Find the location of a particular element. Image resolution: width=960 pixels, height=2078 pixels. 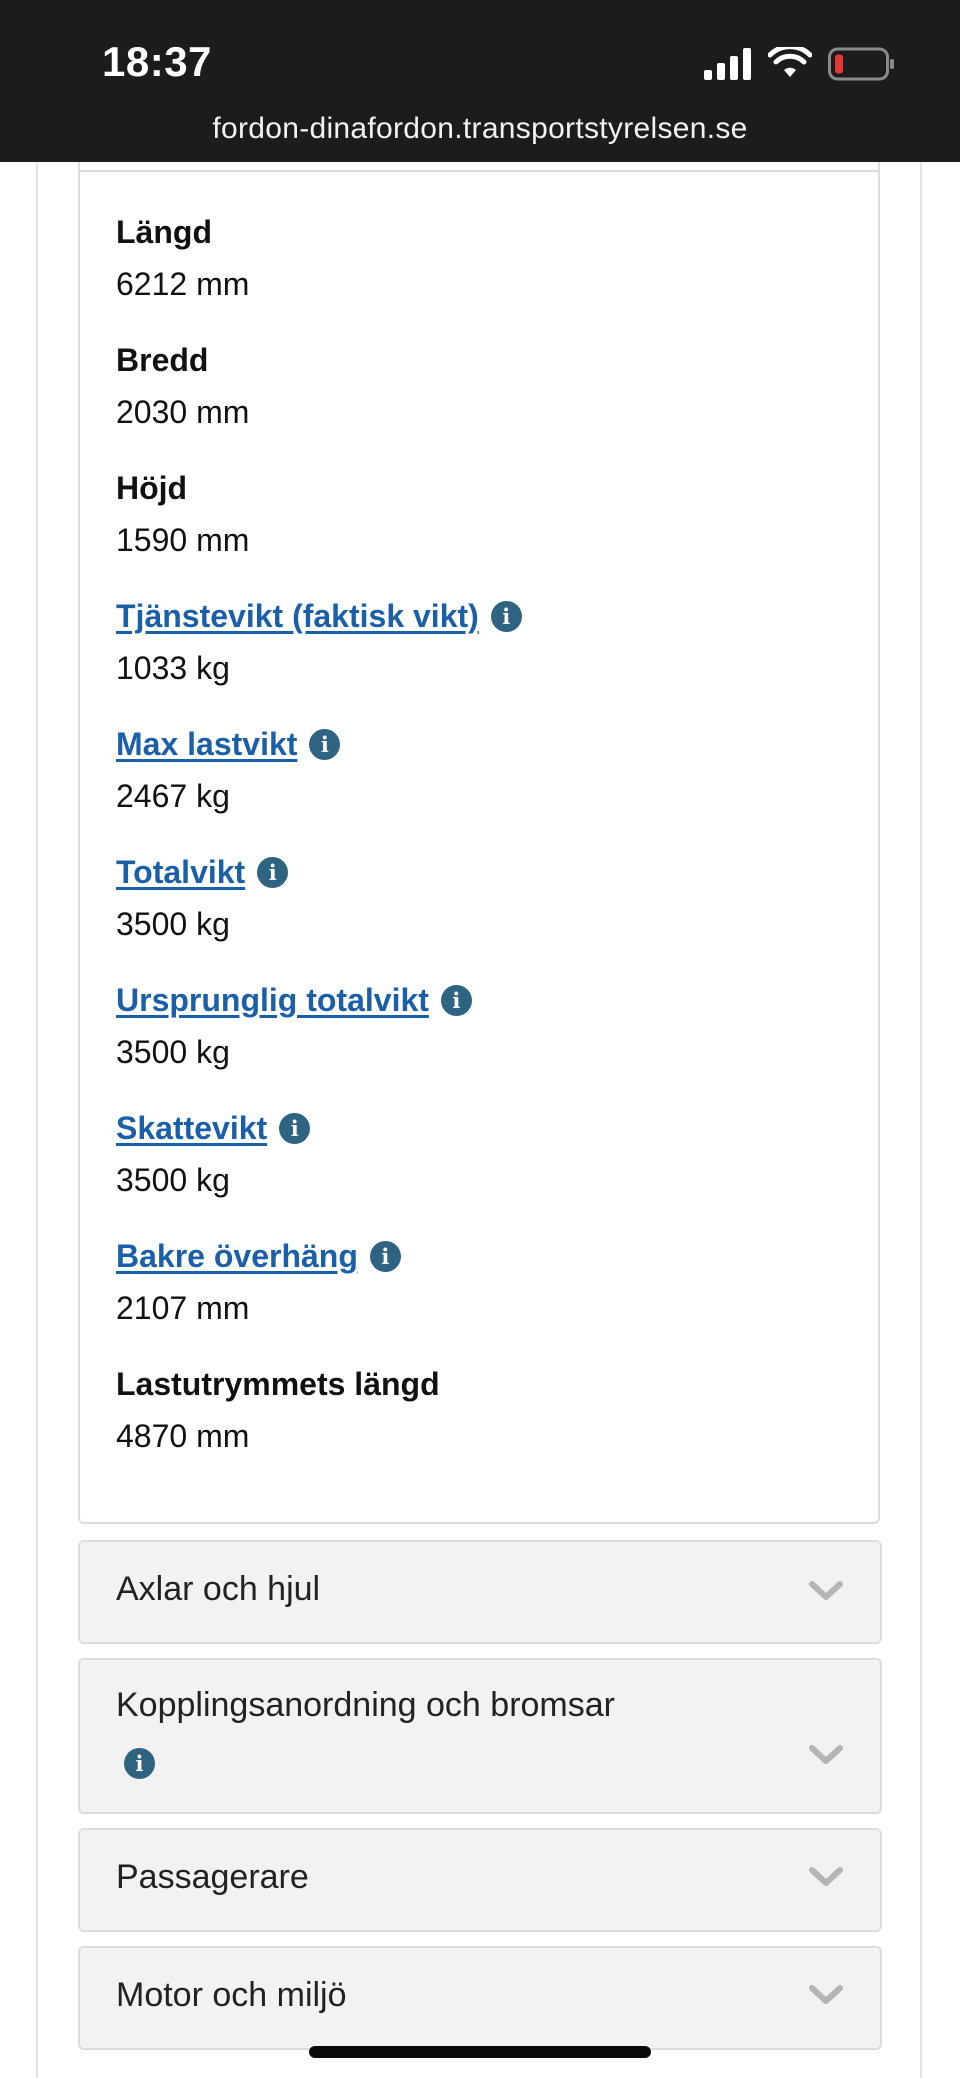

field-value: 1033 kg is located at coordinates (173, 668).